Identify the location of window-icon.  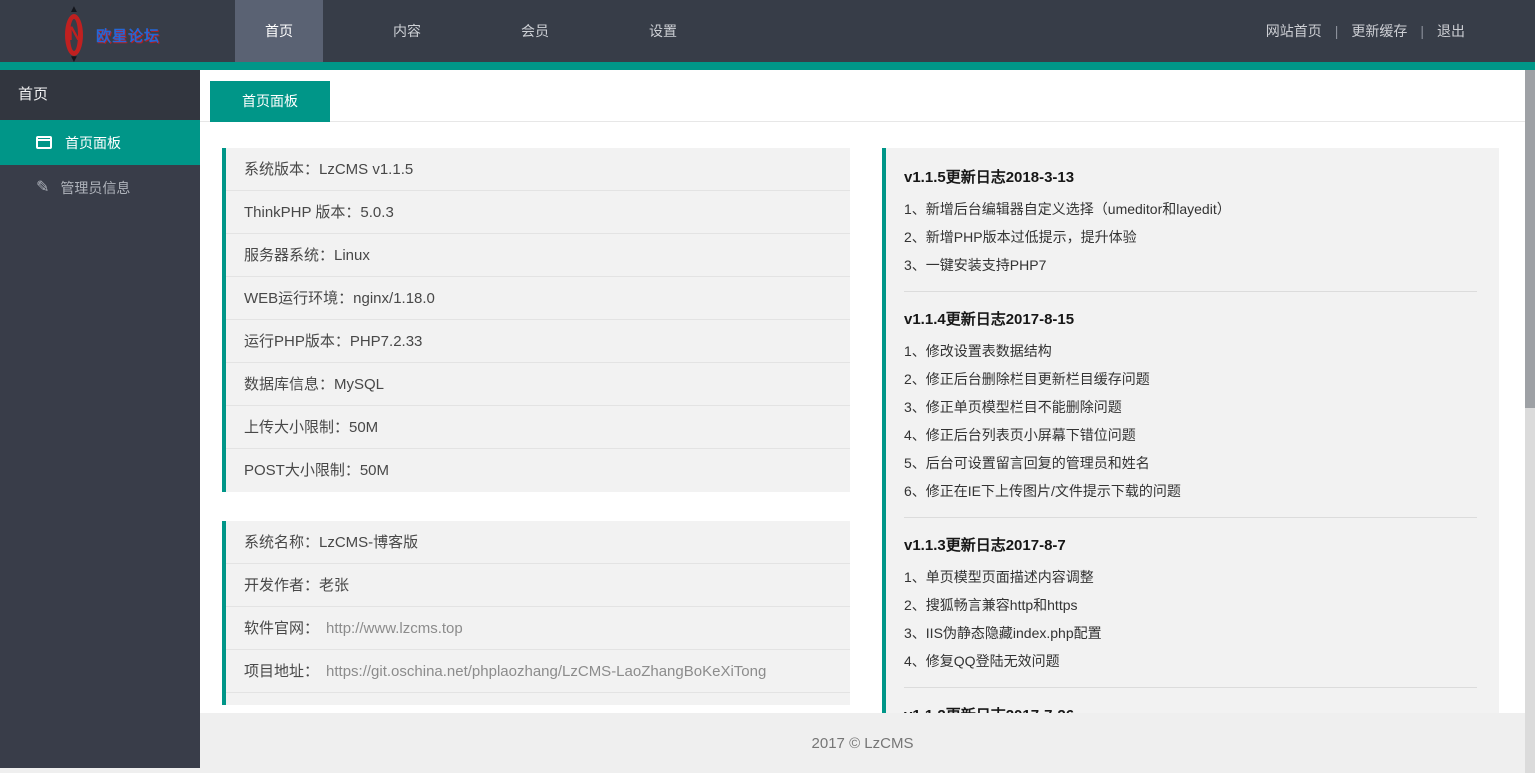
(44, 142).